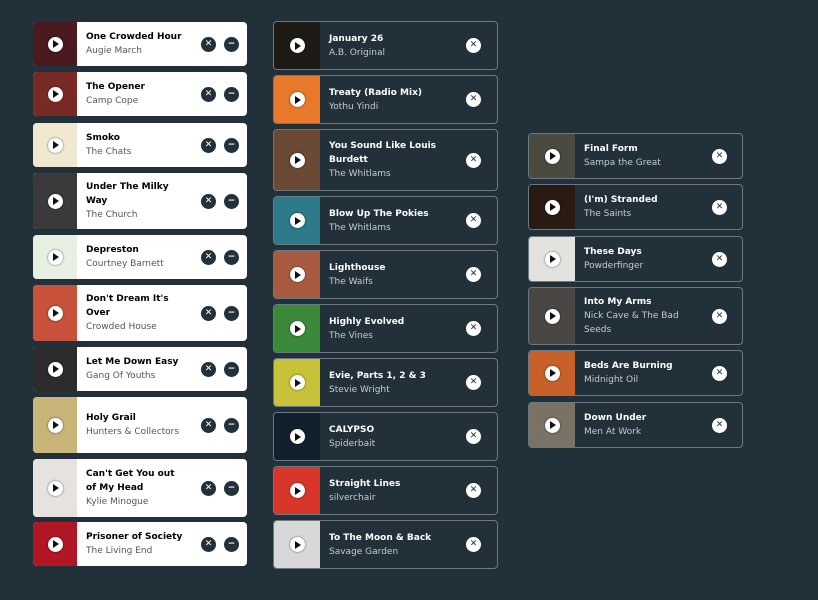 The width and height of the screenshot is (818, 600). Describe the element at coordinates (622, 163) in the screenshot. I see `track-artist: Sampa the Great` at that location.